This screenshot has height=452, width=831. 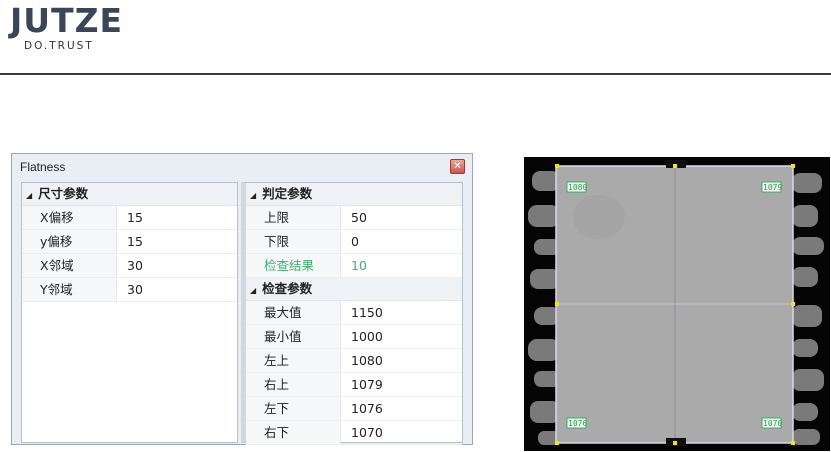 What do you see at coordinates (67, 20) in the screenshot?
I see `logo-wordmark: JUTZE` at bounding box center [67, 20].